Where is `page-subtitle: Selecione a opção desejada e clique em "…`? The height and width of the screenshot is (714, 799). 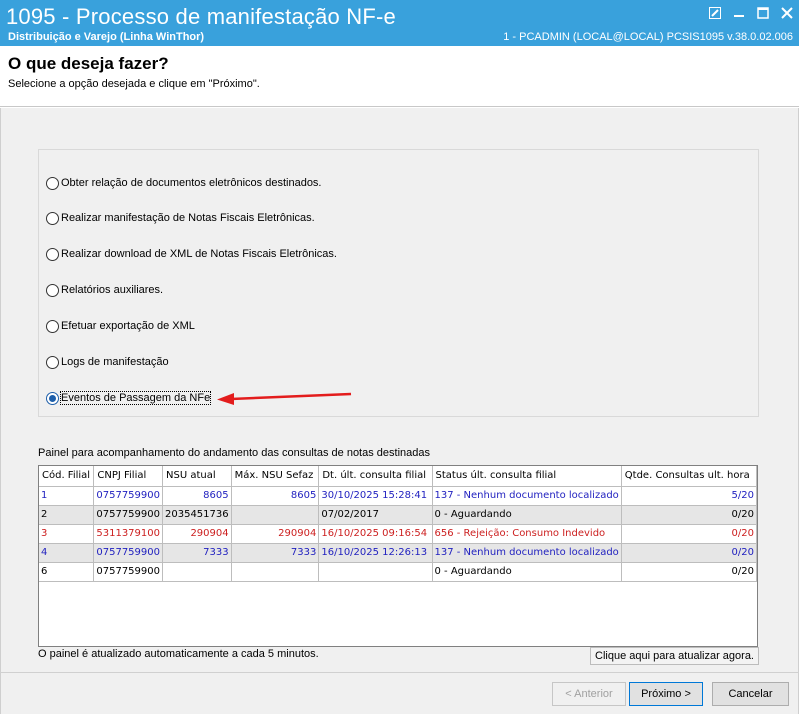
page-subtitle: Selecione a opção desejada e clique em "… is located at coordinates (134, 84).